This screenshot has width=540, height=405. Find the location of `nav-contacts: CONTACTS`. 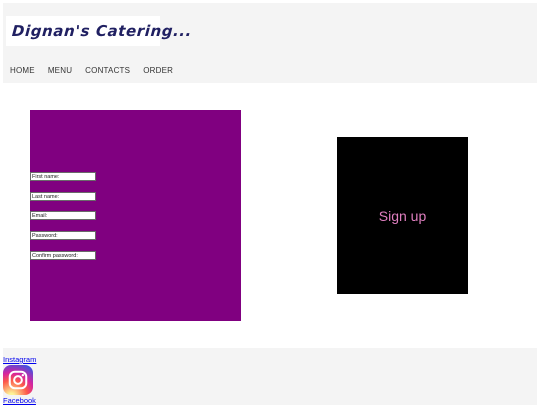

nav-contacts: CONTACTS is located at coordinates (107, 70).